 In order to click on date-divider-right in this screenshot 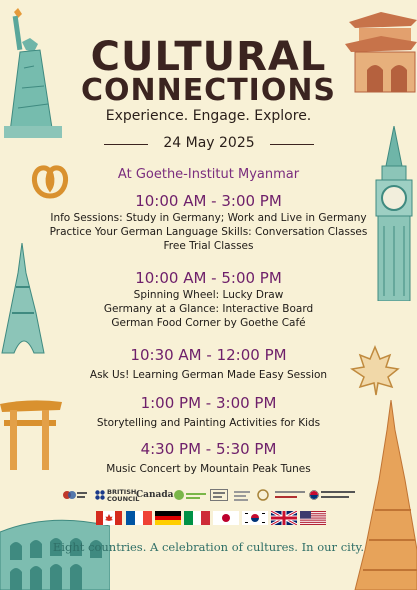, I will do `click(292, 144)`.